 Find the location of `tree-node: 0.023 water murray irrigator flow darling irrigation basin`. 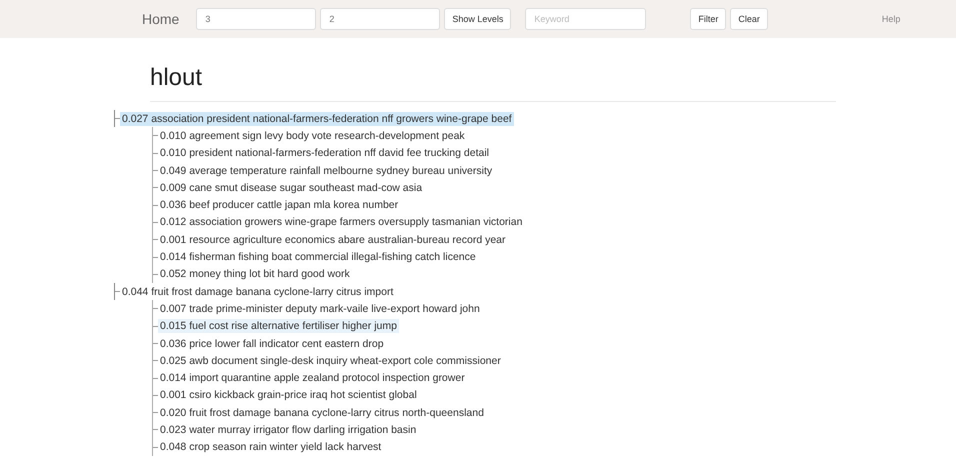

tree-node: 0.023 water murray irrigator flow darling irrigation basin is located at coordinates (288, 429).